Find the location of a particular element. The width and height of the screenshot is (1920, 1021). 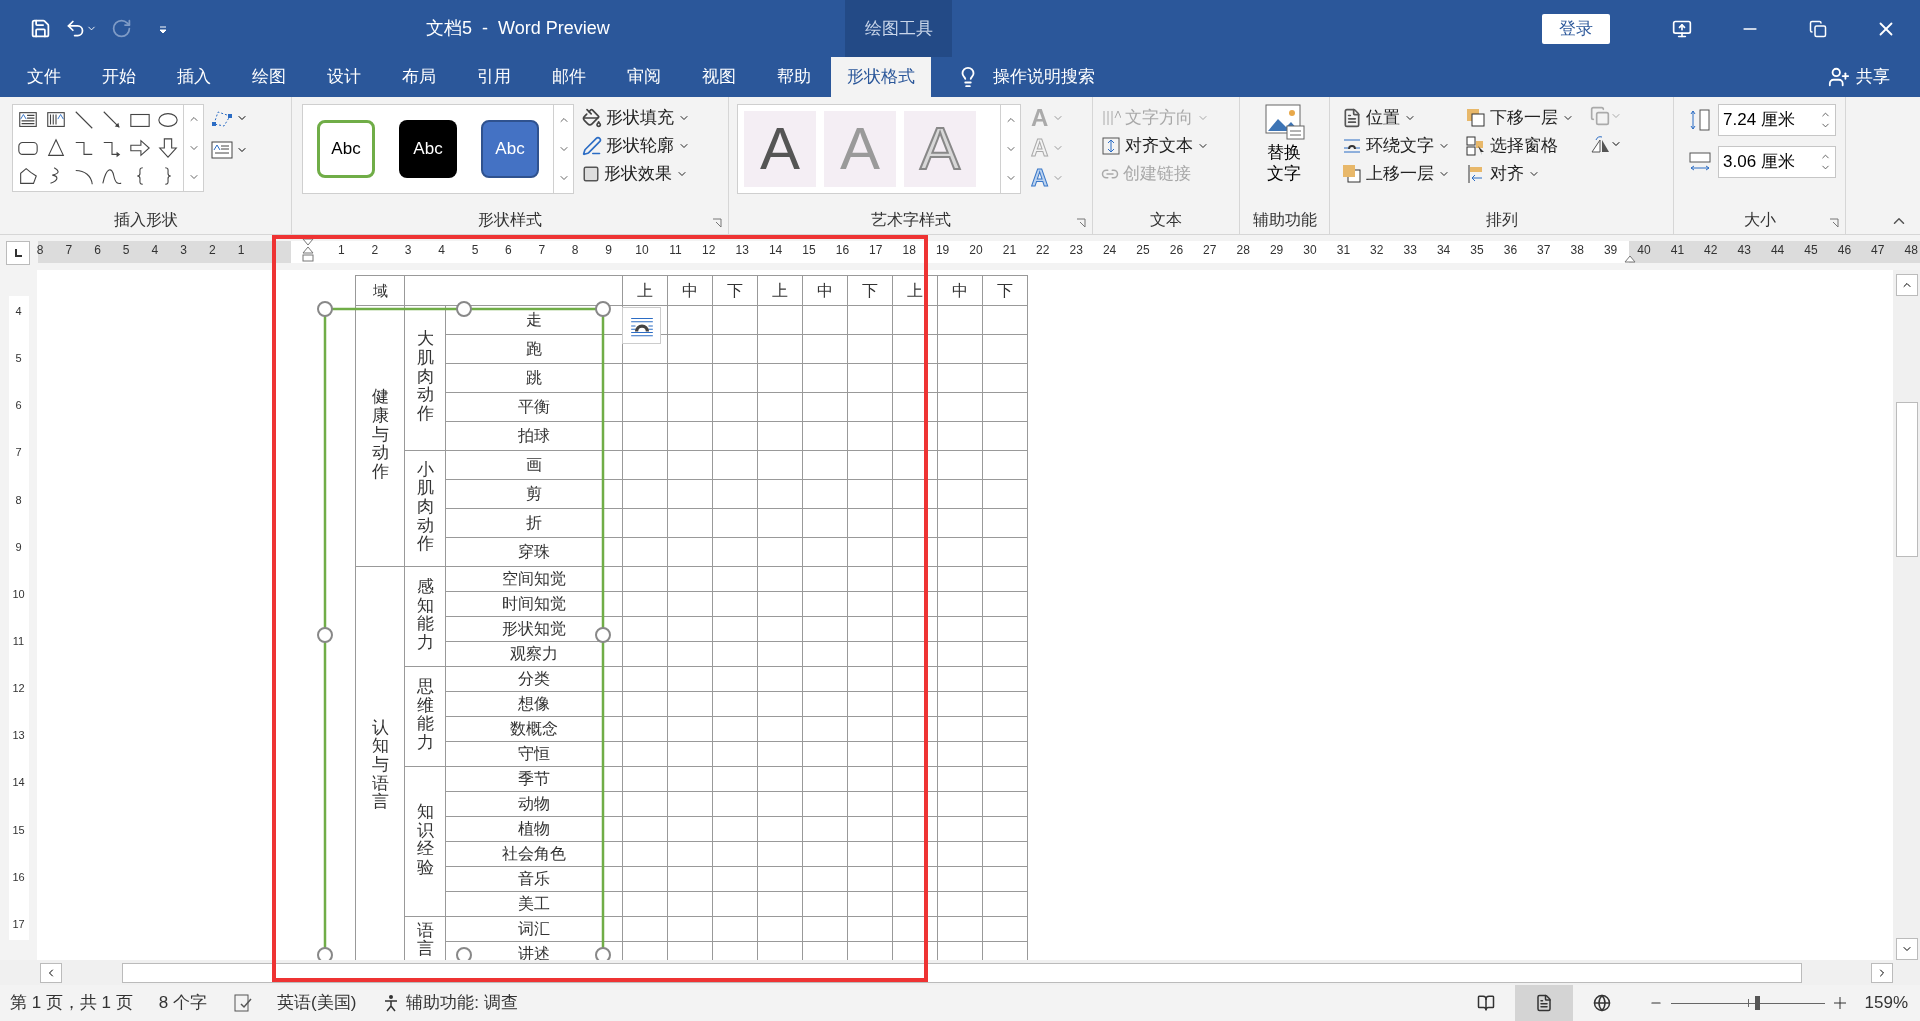

zoom-slider-thumb is located at coordinates (1757, 1003).